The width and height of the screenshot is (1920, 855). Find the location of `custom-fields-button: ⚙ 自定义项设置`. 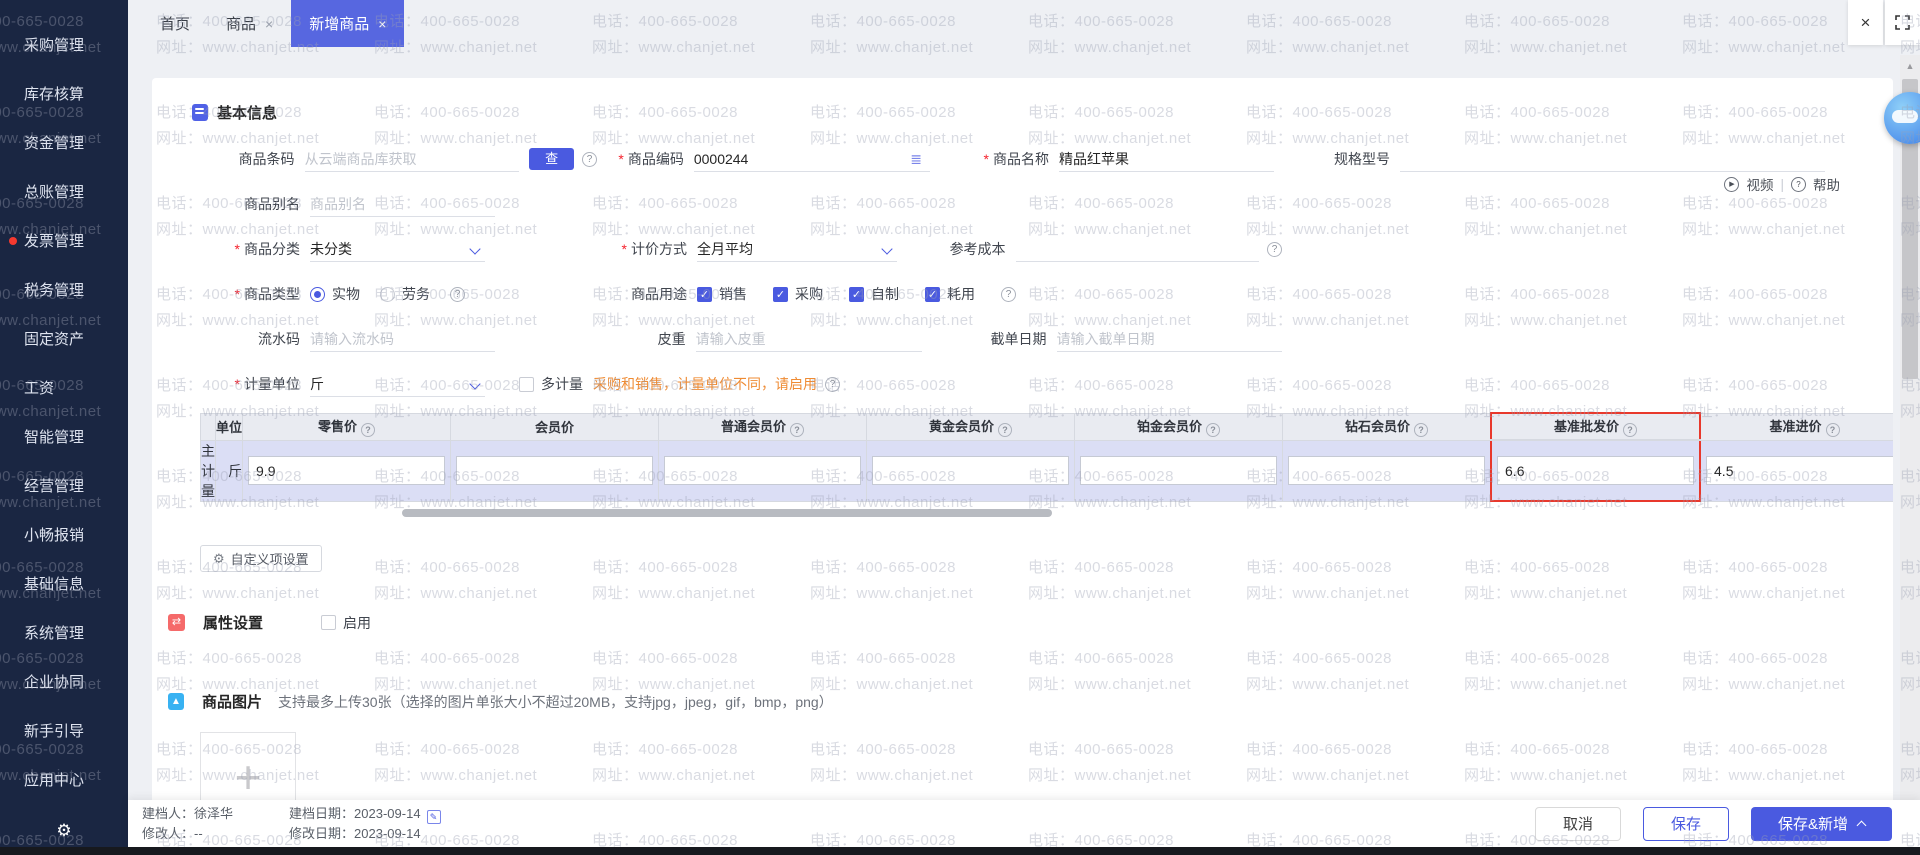

custom-fields-button: ⚙ 自定义项设置 is located at coordinates (261, 558).